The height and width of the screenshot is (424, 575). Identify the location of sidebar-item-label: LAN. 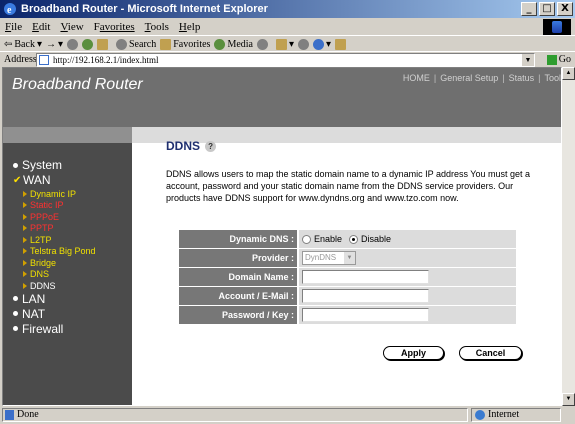
(34, 298).